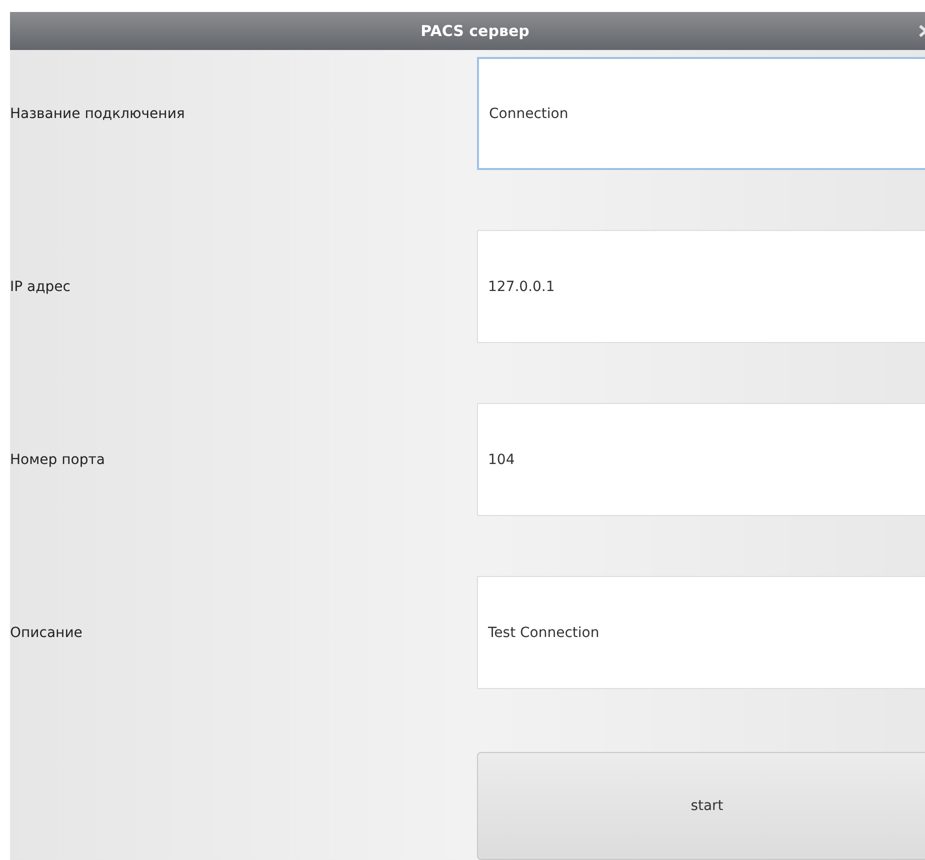  What do you see at coordinates (701, 459) in the screenshot?
I see `input-field: 104` at bounding box center [701, 459].